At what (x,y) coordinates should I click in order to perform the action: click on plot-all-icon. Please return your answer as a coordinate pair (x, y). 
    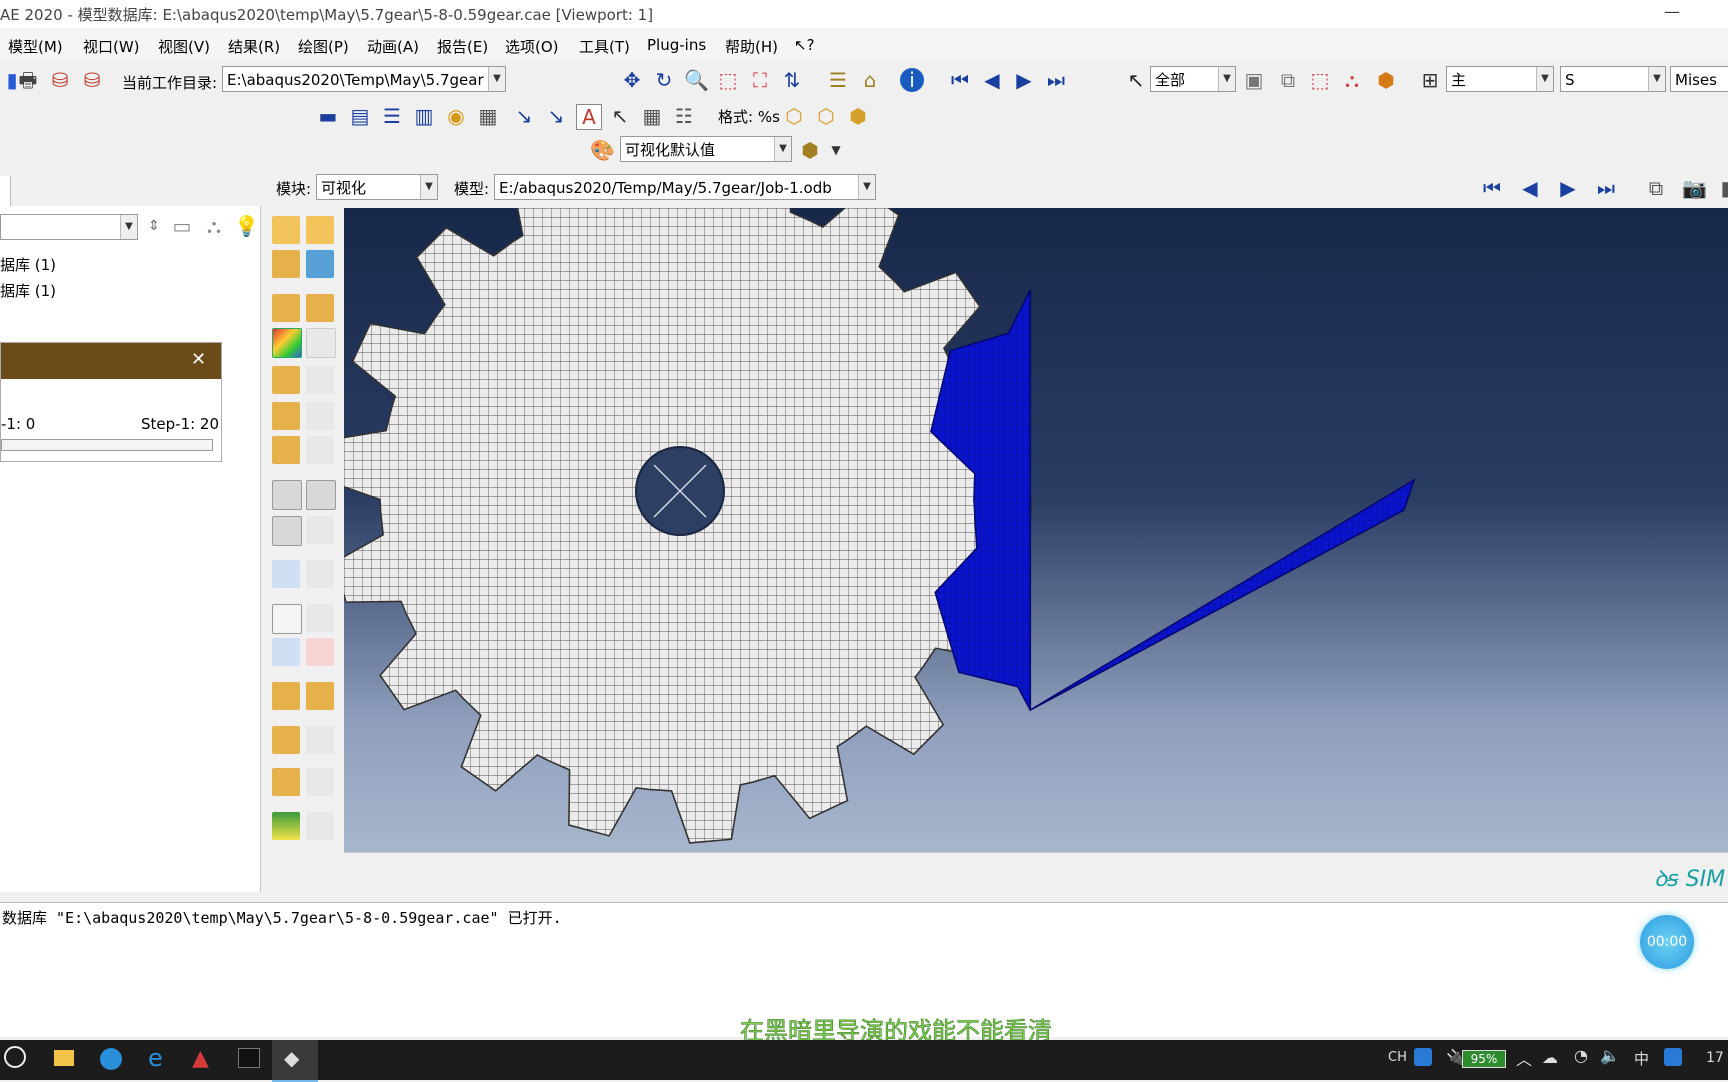
    Looking at the image, I should click on (286, 450).